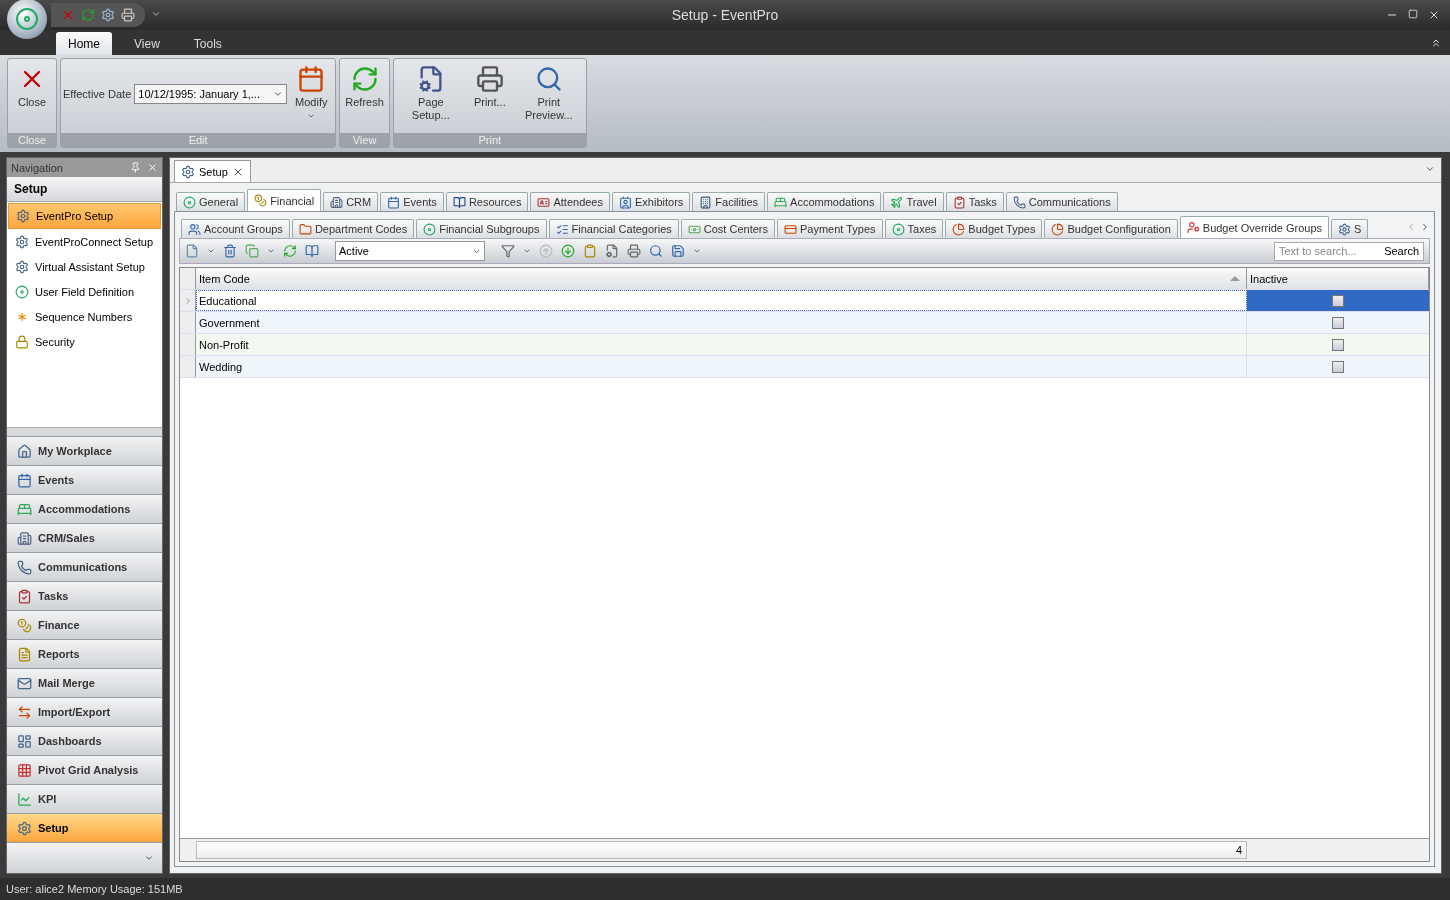 The width and height of the screenshot is (1450, 900). Describe the element at coordinates (84, 508) in the screenshot. I see `nav-button: Accommodations` at that location.